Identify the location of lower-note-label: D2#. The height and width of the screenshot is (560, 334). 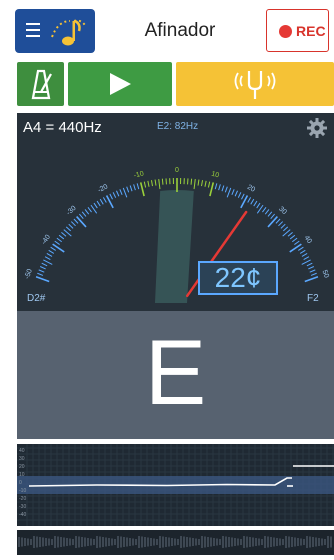
(36, 298).